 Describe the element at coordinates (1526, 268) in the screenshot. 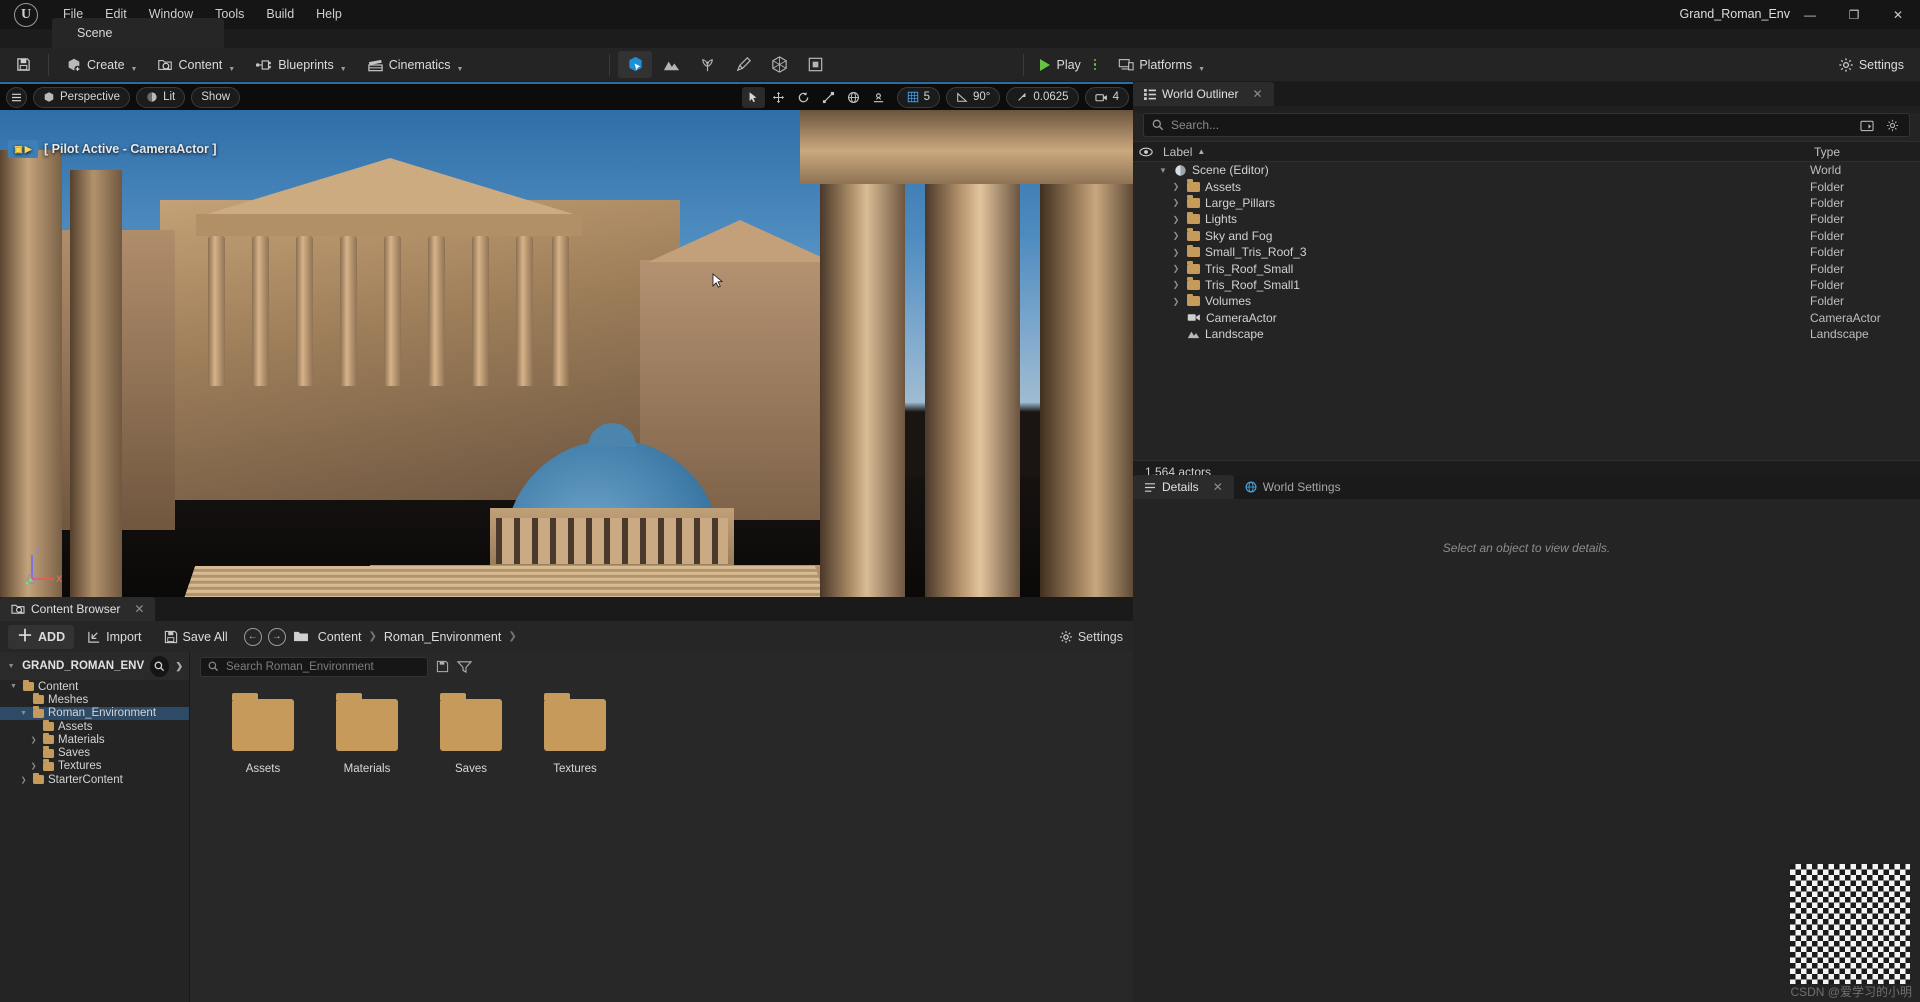

I see `outliner-row: ❯ Tris_Roof_Small Folder` at that location.